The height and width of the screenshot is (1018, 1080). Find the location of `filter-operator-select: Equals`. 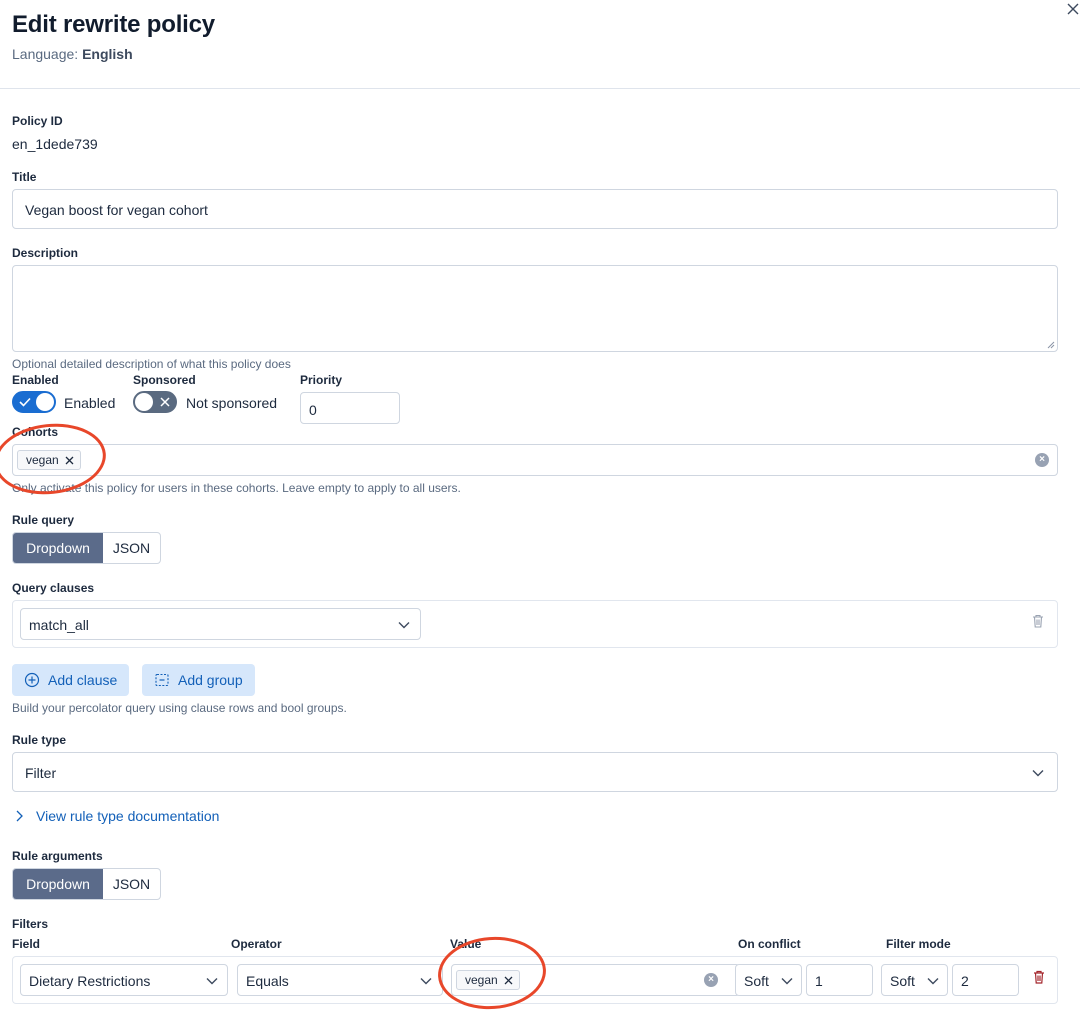

filter-operator-select: Equals is located at coordinates (340, 980).